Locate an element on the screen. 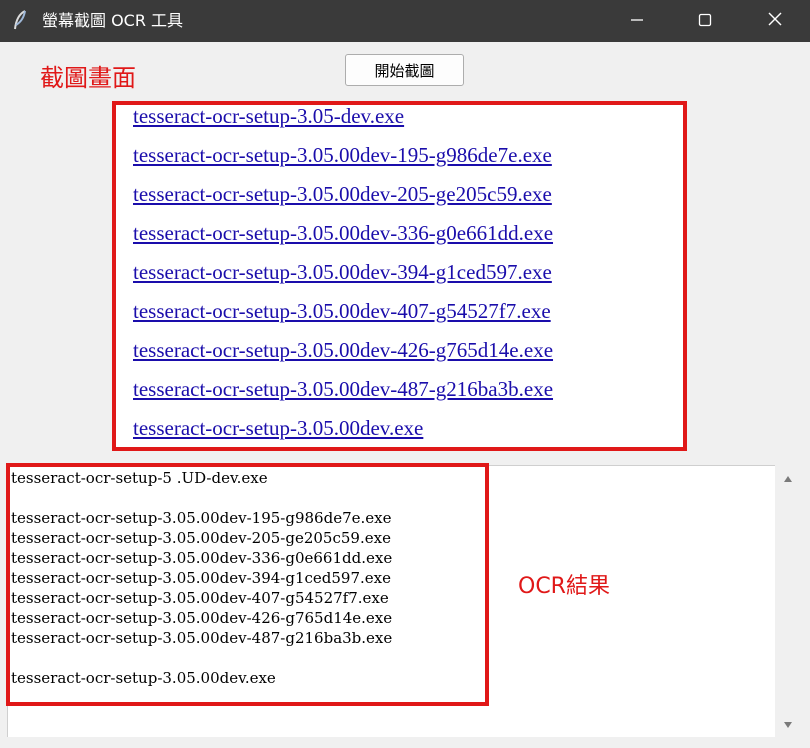 This screenshot has width=810, height=748. ocr-annotation: OCR結果 is located at coordinates (564, 586).